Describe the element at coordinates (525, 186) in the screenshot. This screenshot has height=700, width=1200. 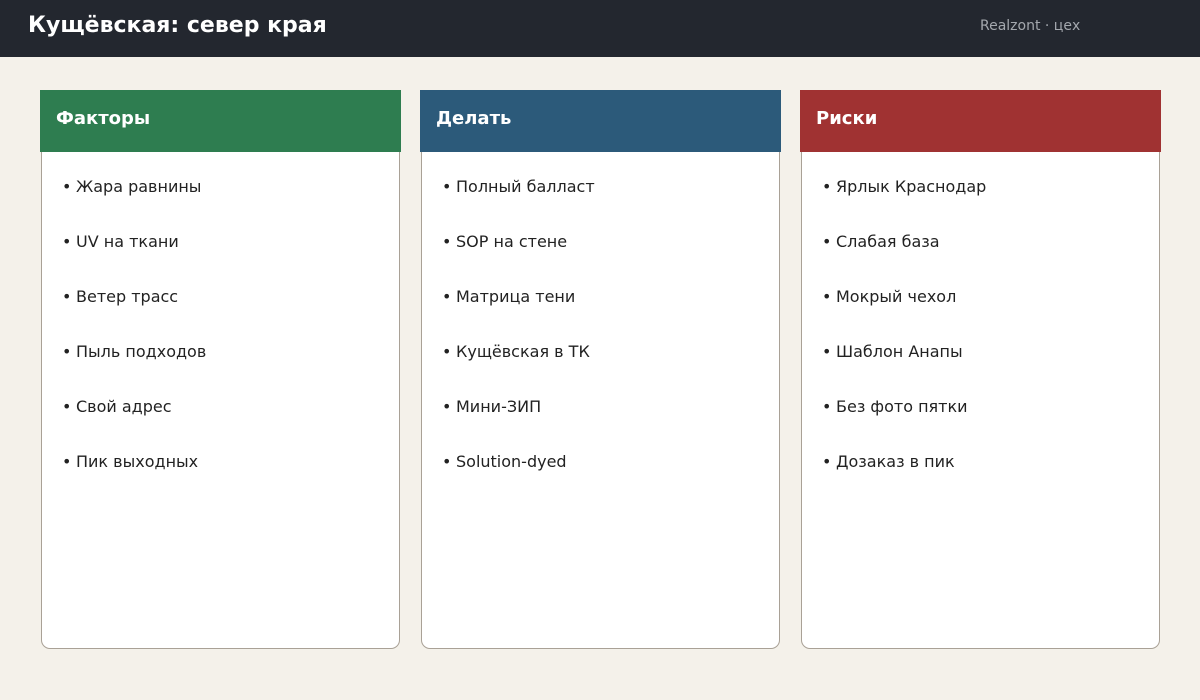
I see `list-item-label: Полный балласт` at that location.